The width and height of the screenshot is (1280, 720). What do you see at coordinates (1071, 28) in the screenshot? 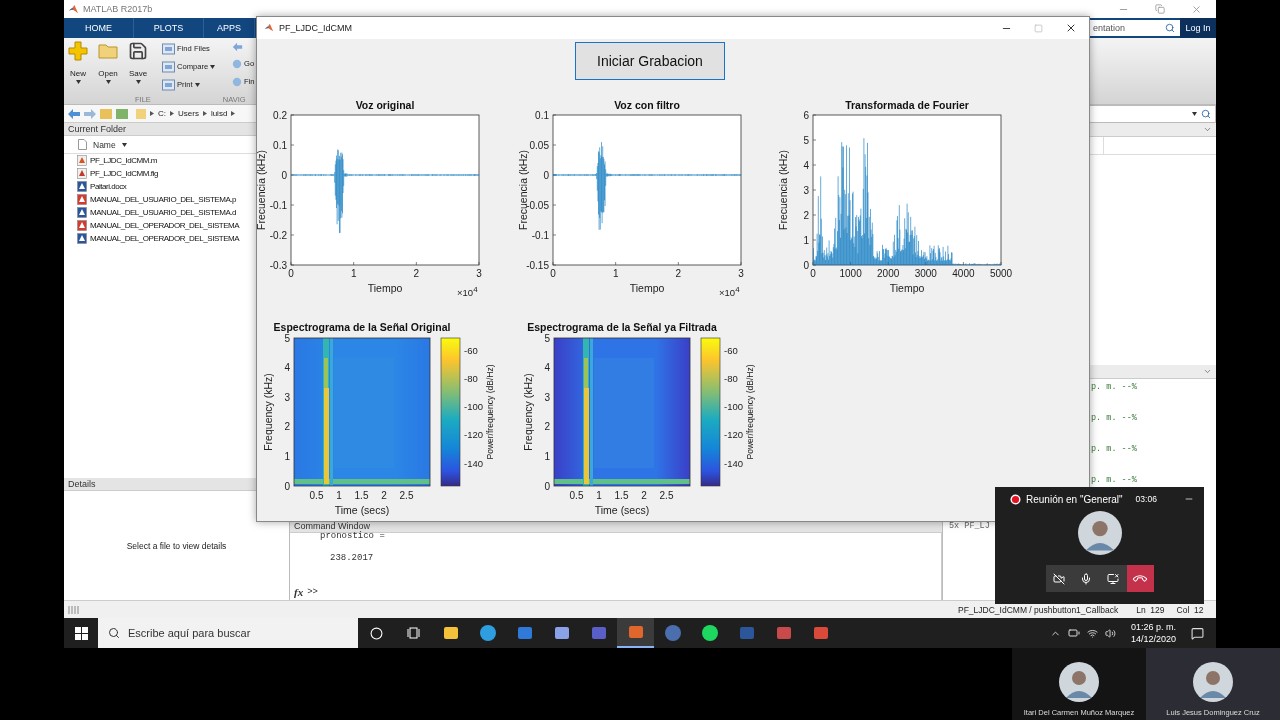
I see `close-icon` at bounding box center [1071, 28].